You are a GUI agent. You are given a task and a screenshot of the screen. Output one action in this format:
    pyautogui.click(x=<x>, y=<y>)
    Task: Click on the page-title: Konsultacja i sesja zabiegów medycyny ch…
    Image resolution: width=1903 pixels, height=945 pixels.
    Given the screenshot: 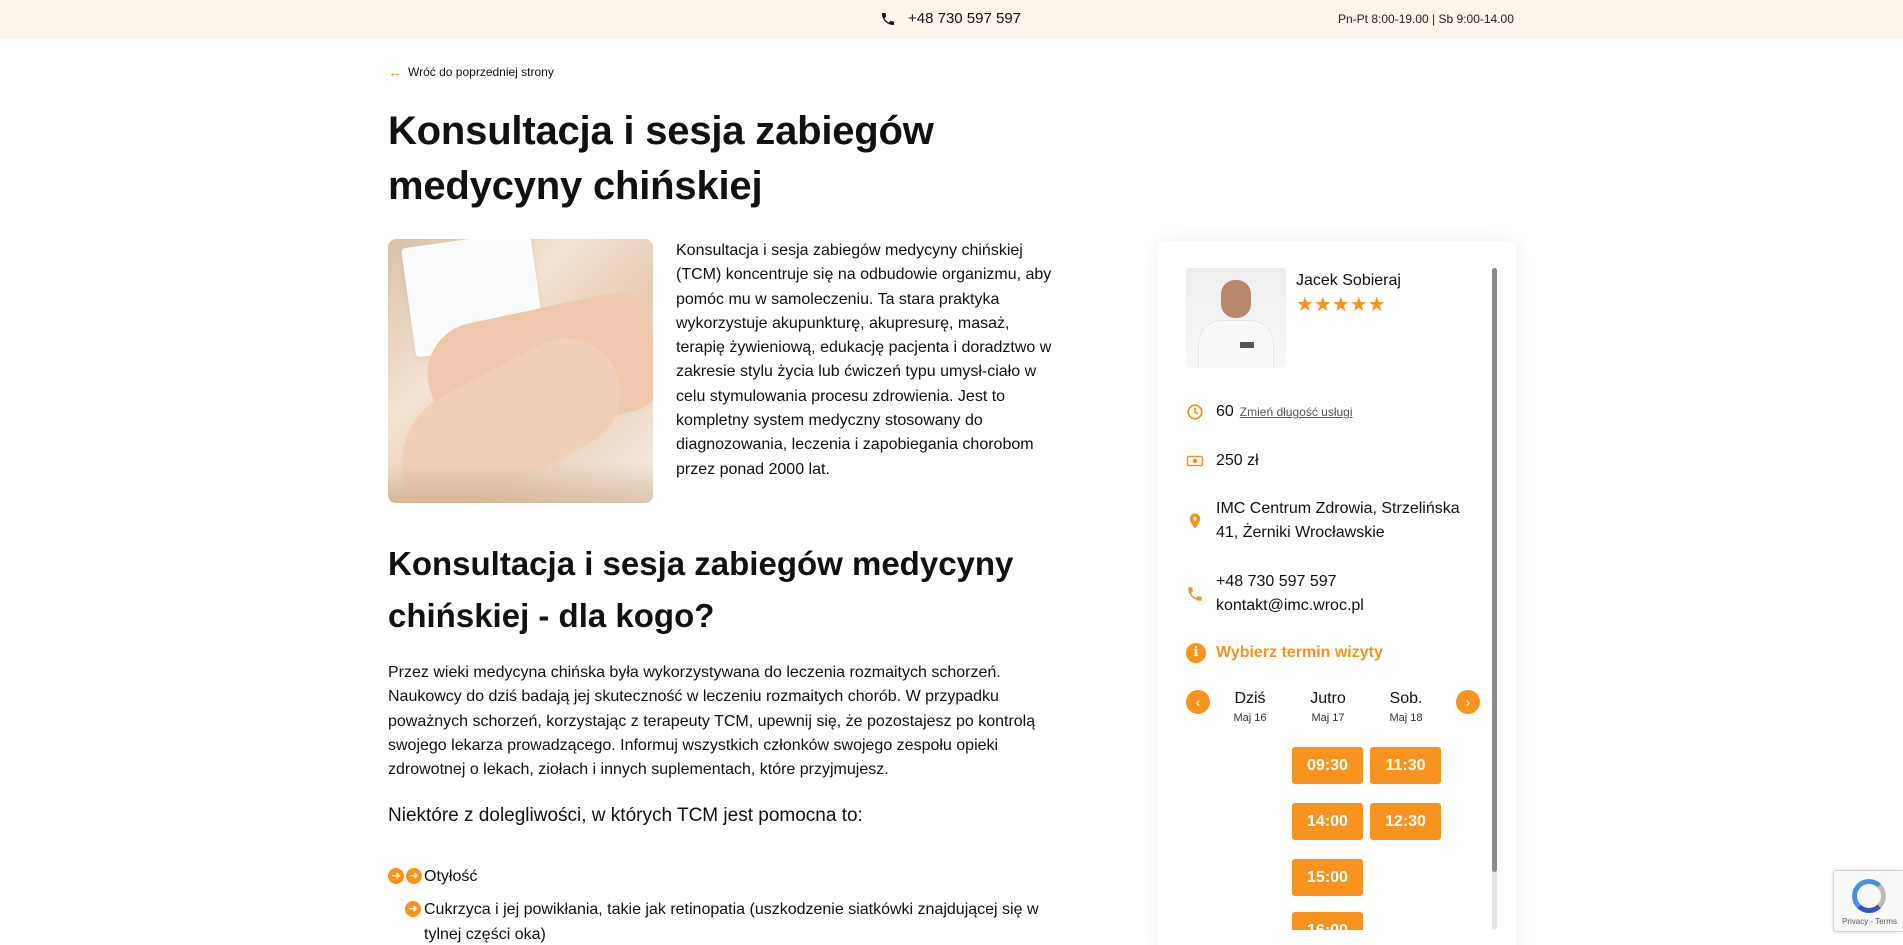 What is the action you would take?
    pyautogui.click(x=661, y=158)
    